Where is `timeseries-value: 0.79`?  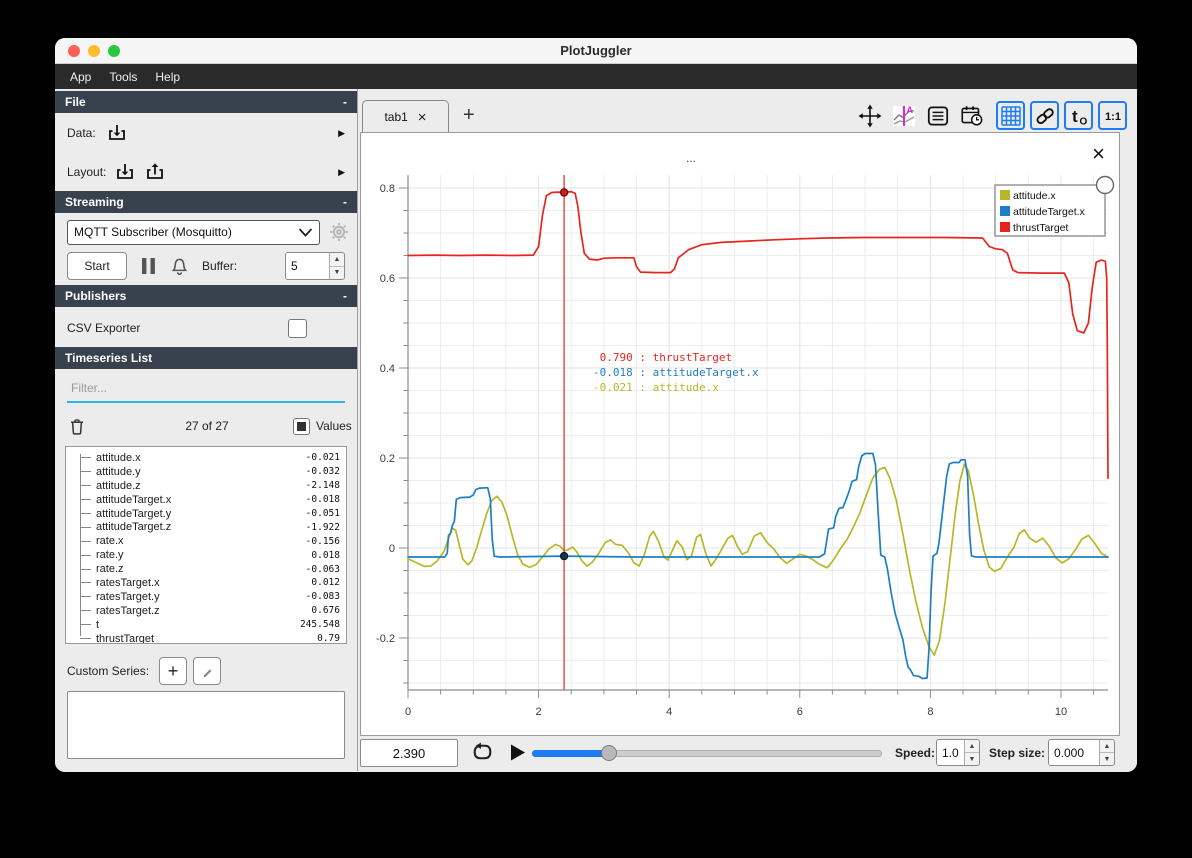
timeseries-value: 0.79 is located at coordinates (328, 638).